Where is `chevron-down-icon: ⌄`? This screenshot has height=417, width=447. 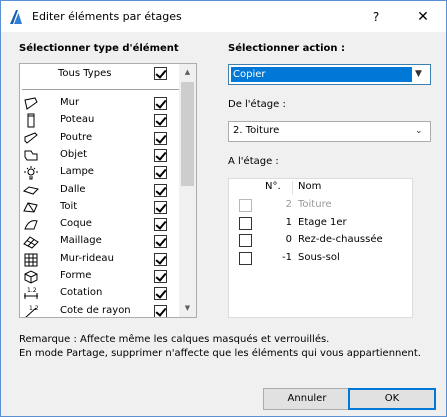 chevron-down-icon: ⌄ is located at coordinates (419, 131).